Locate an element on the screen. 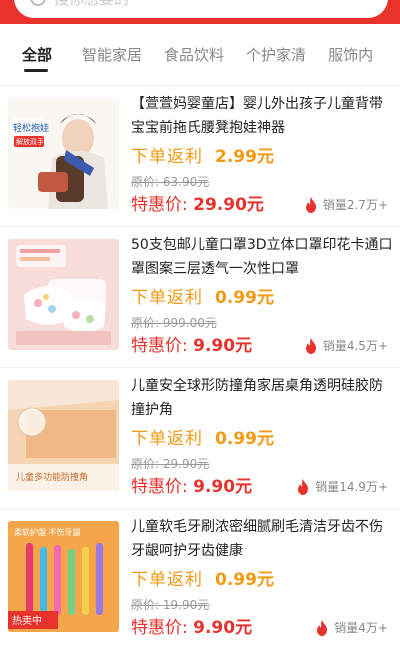 This screenshot has height=661, width=400. rebate-line: 下单返利 2.99元 is located at coordinates (202, 154).